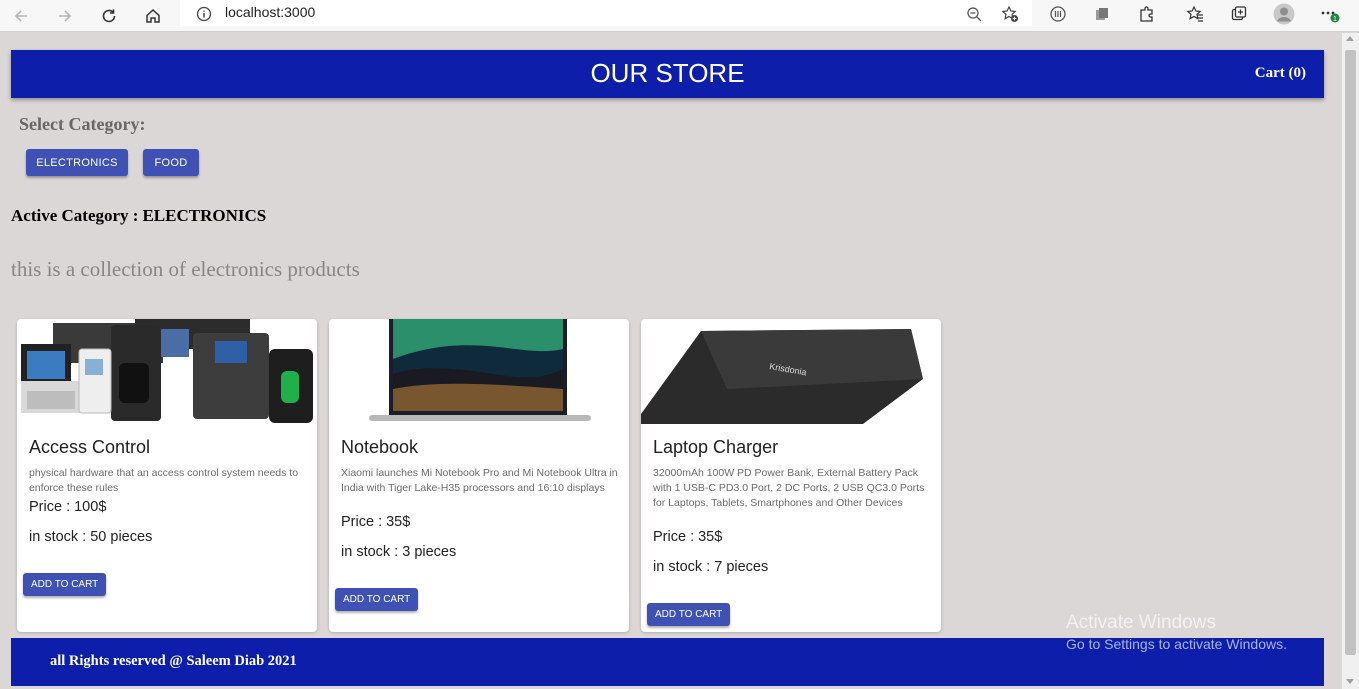 This screenshot has height=689, width=1359. Describe the element at coordinates (479, 371) in the screenshot. I see `product-image-notebook` at that location.